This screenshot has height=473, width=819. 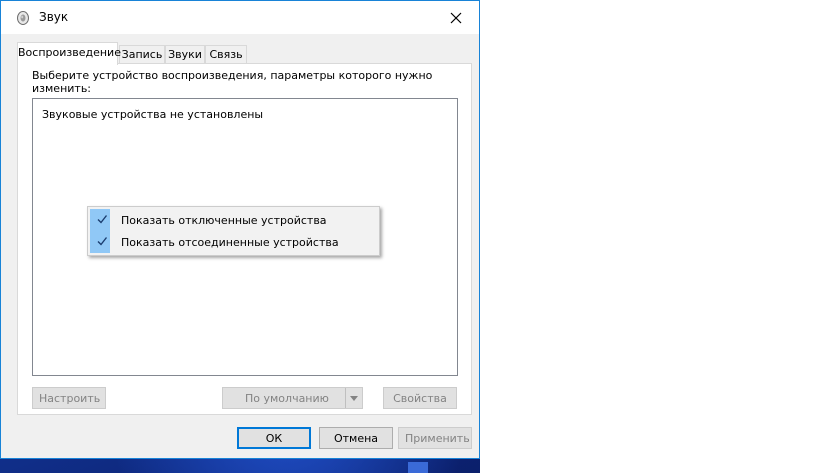 I want to click on ok-button: ОК, so click(x=274, y=438).